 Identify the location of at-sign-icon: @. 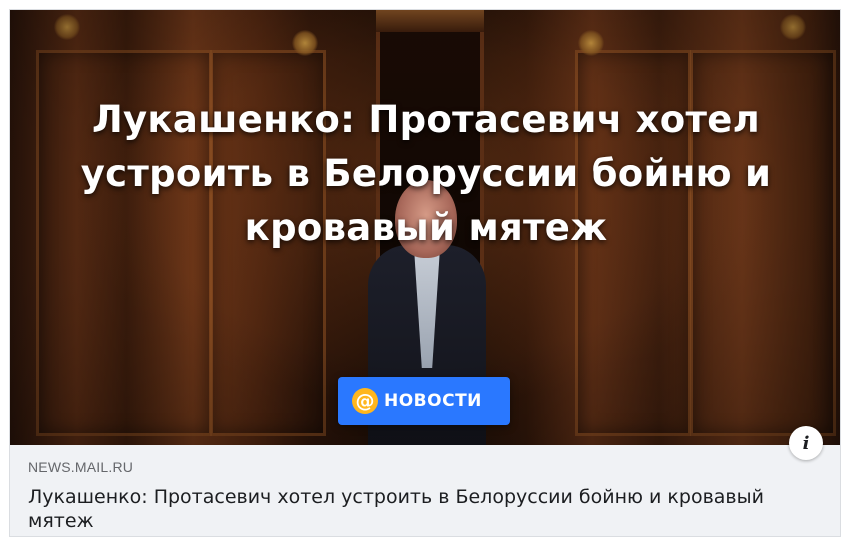
(365, 401).